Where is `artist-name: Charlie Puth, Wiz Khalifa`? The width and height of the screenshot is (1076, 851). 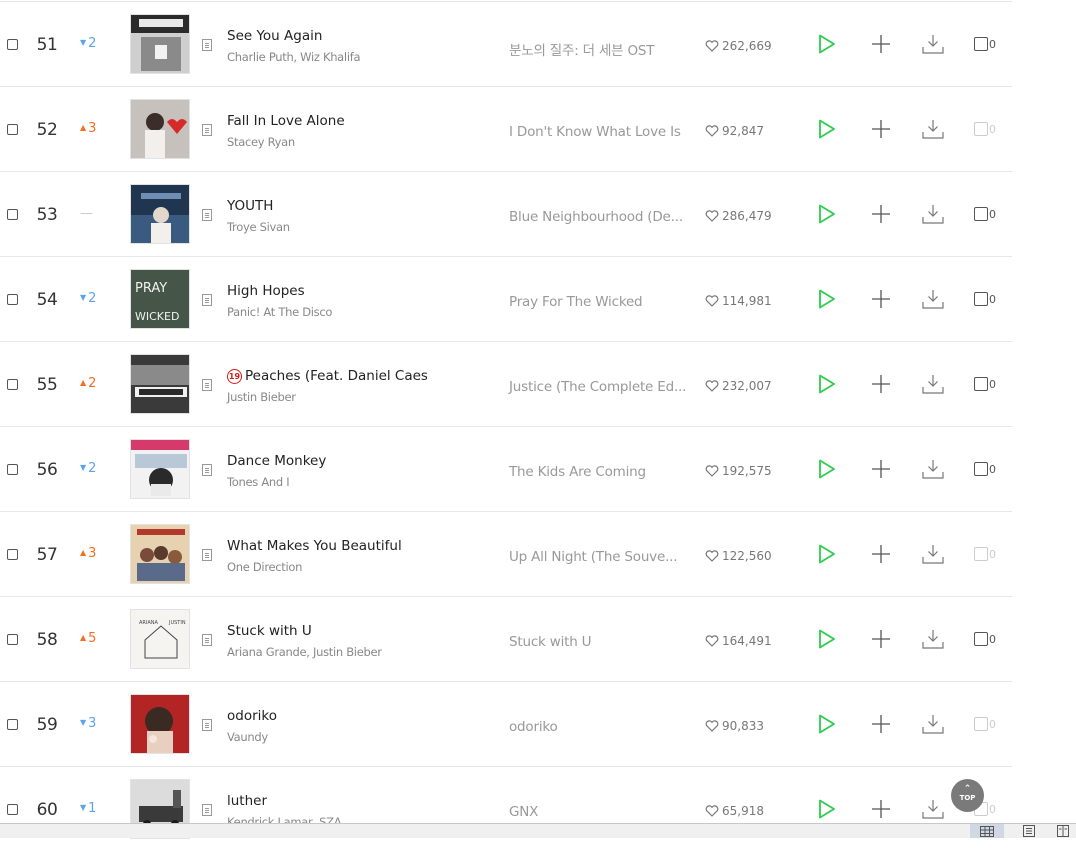 artist-name: Charlie Puth, Wiz Khalifa is located at coordinates (294, 57).